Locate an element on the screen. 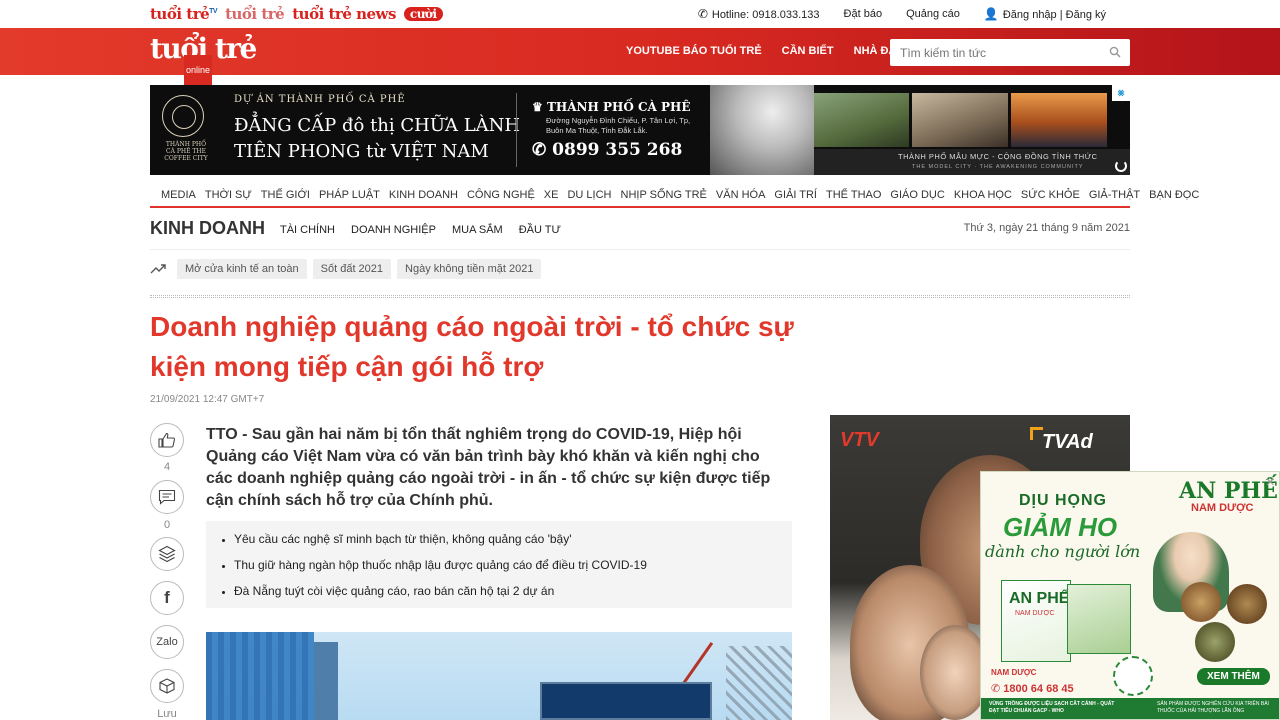 This screenshot has height=720, width=1280. nav-suc-khoe: SỨC KHỎE is located at coordinates (1050, 195).